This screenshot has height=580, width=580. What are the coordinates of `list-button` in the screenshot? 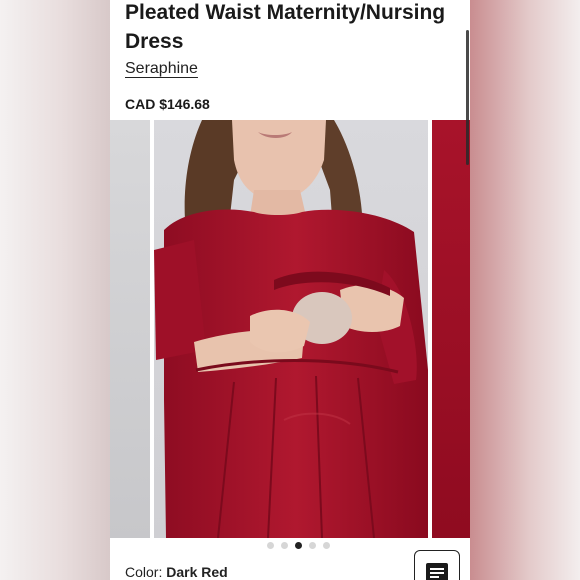 It's located at (437, 565).